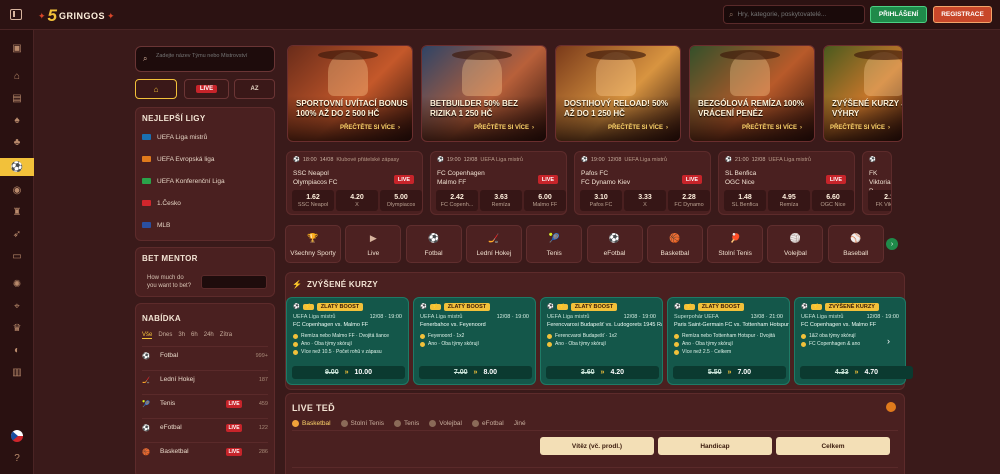 This screenshot has height=474, width=1000. Describe the element at coordinates (601, 200) in the screenshot. I see `odds-button: 3.10 Pafos FC` at that location.